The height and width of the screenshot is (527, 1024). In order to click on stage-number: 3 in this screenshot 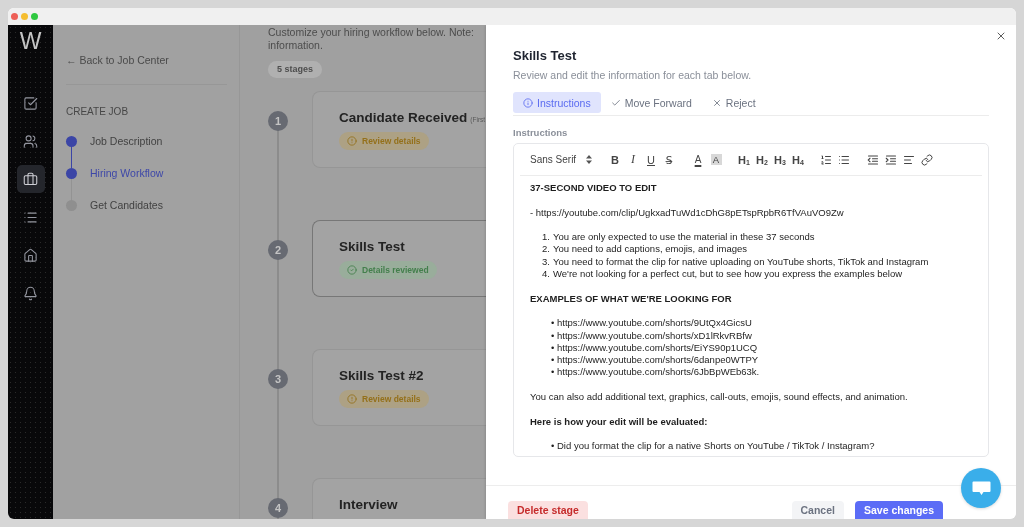, I will do `click(278, 379)`.